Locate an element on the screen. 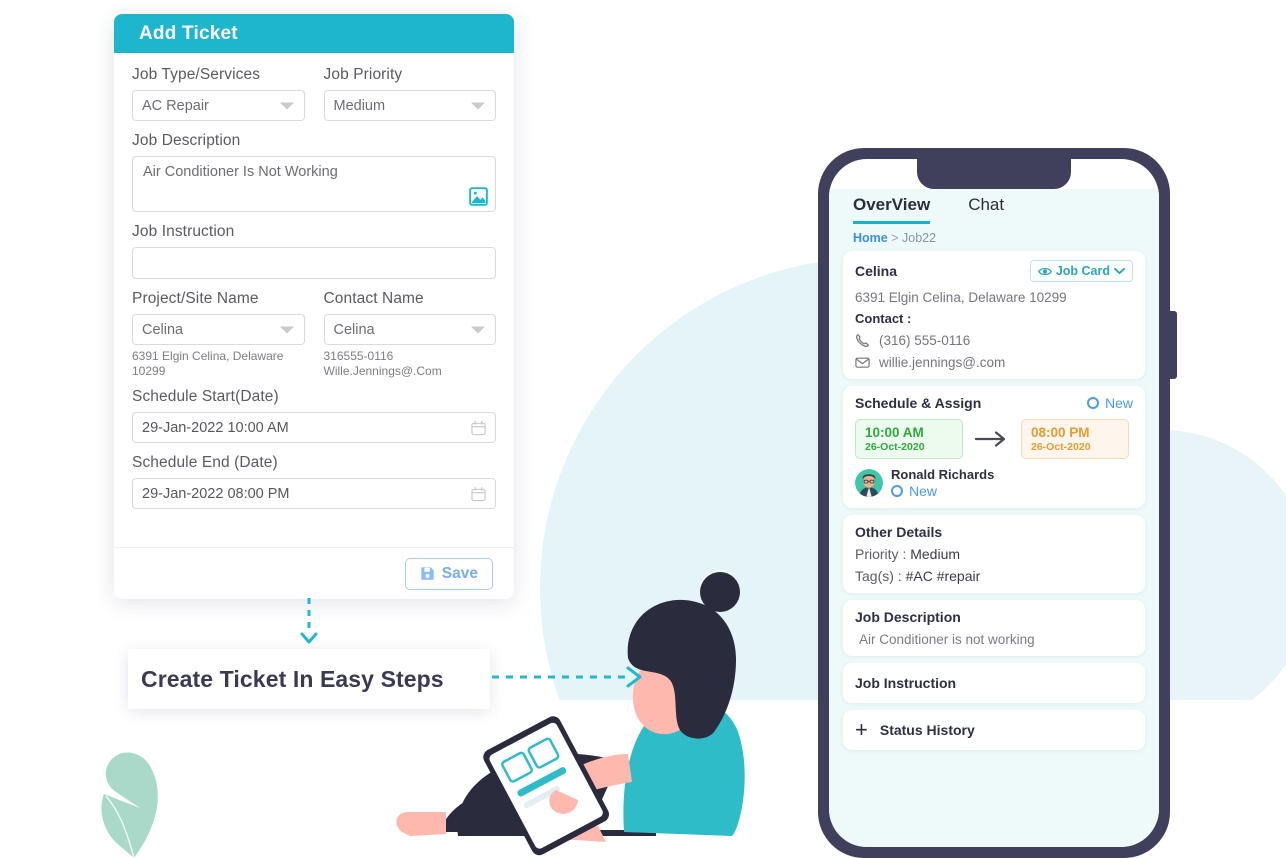  field-job-priority: Job Priority Medium is located at coordinates (409, 93).